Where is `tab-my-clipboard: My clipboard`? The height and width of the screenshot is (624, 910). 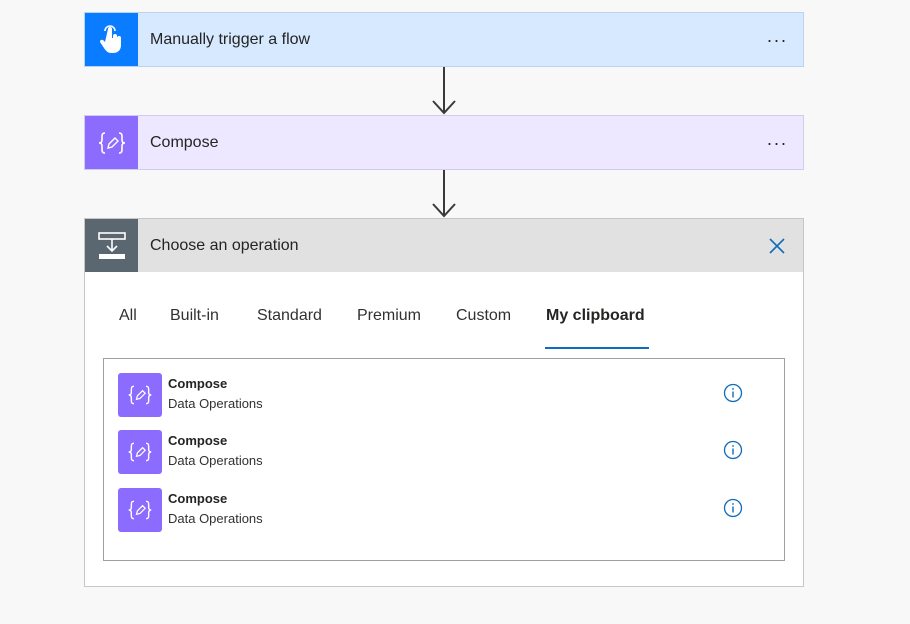
tab-my-clipboard: My clipboard is located at coordinates (595, 316).